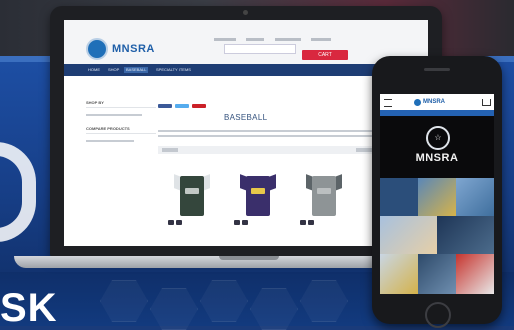 The height and width of the screenshot is (330, 514). I want to click on social-share, so click(182, 106).